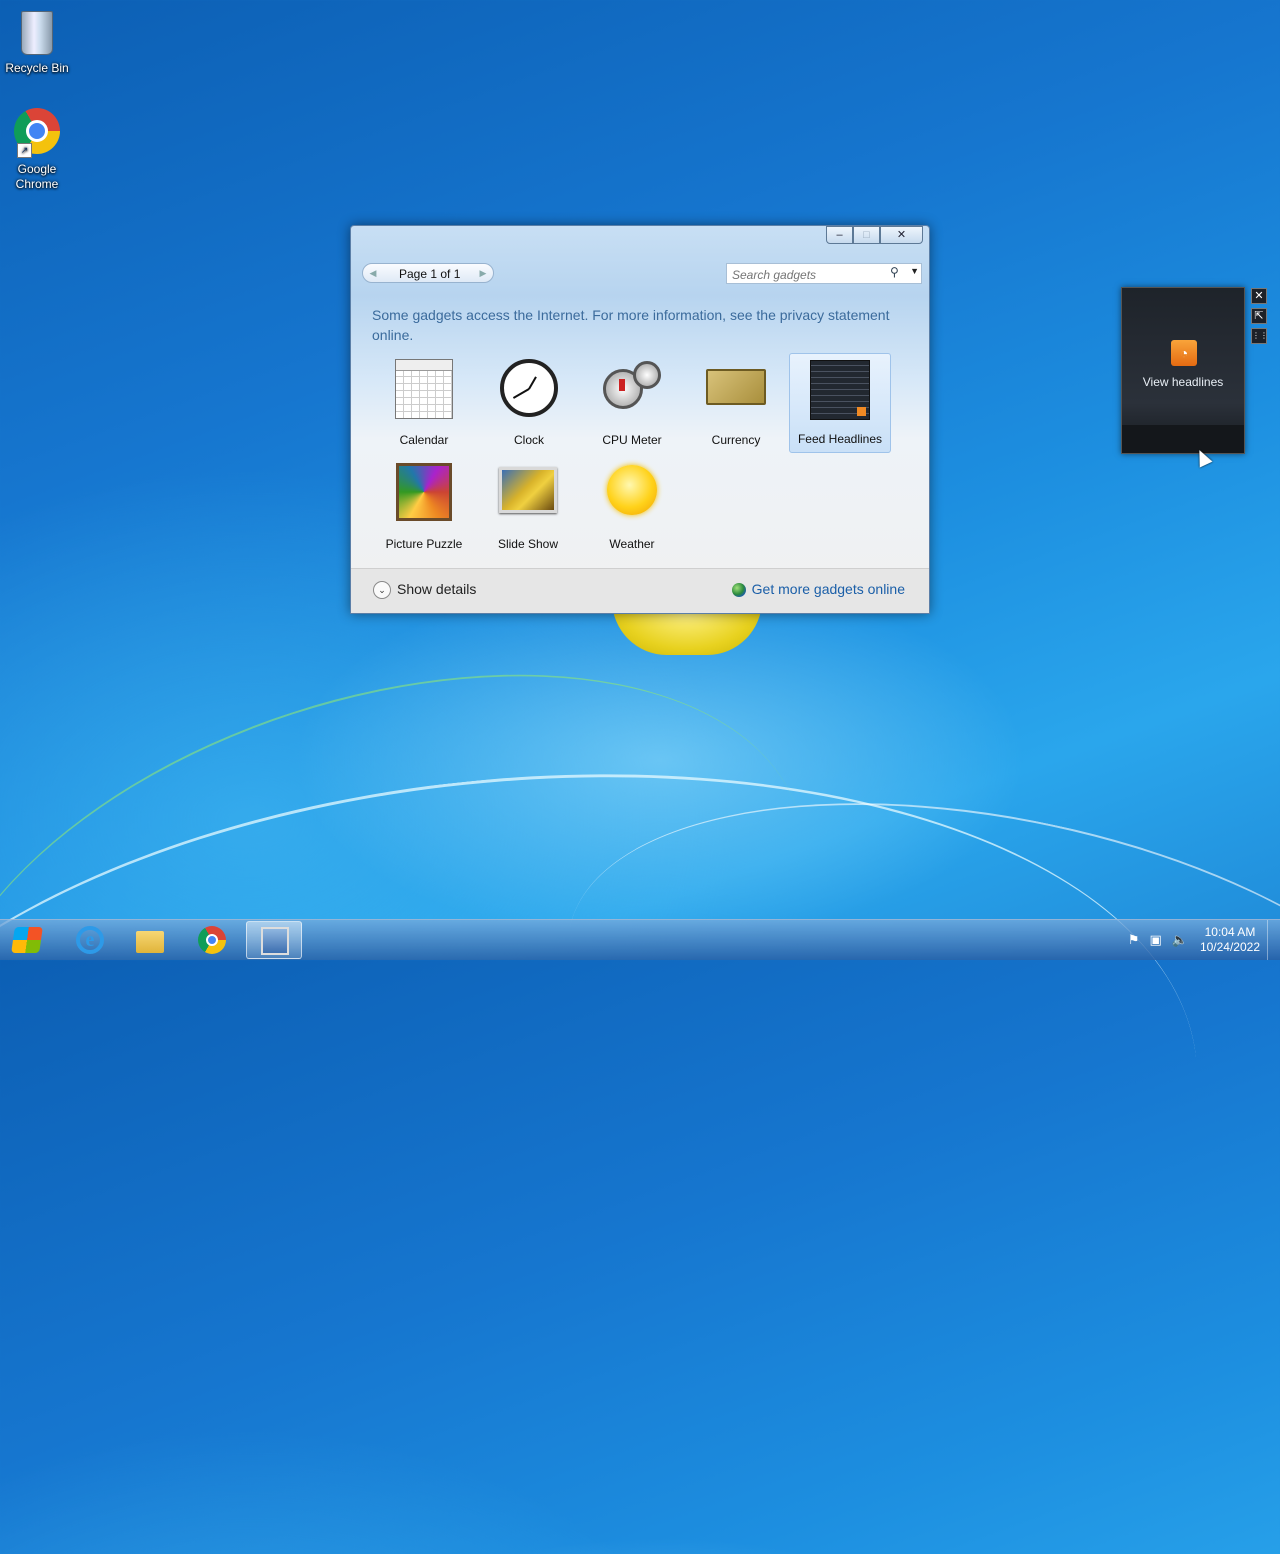 The image size is (1280, 1554). What do you see at coordinates (1134, 940) in the screenshot?
I see `action-center-flag-icon: ⚑` at bounding box center [1134, 940].